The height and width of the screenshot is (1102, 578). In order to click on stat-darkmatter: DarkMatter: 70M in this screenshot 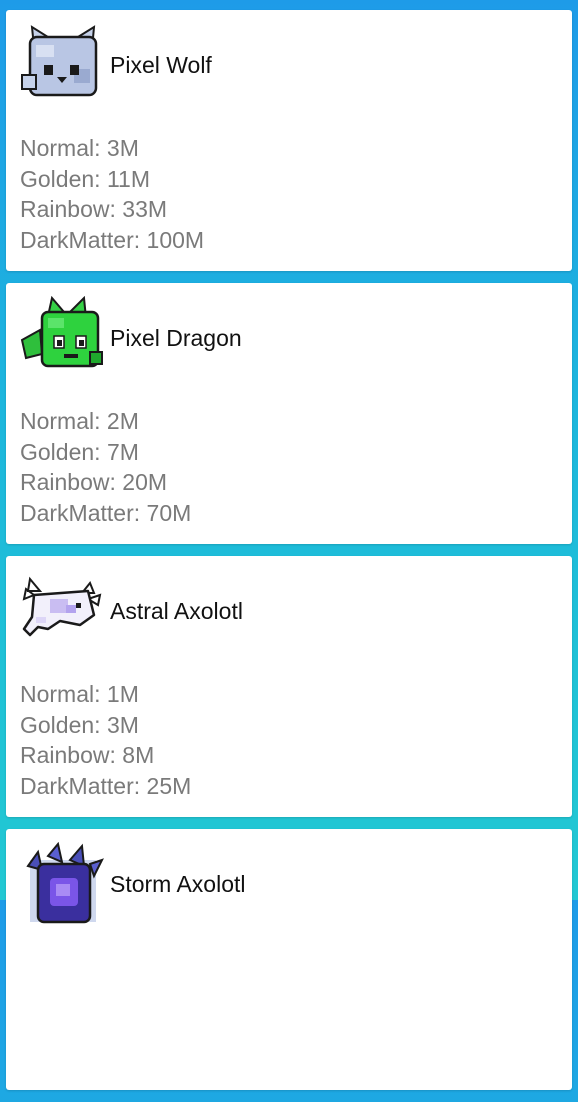, I will do `click(106, 513)`.